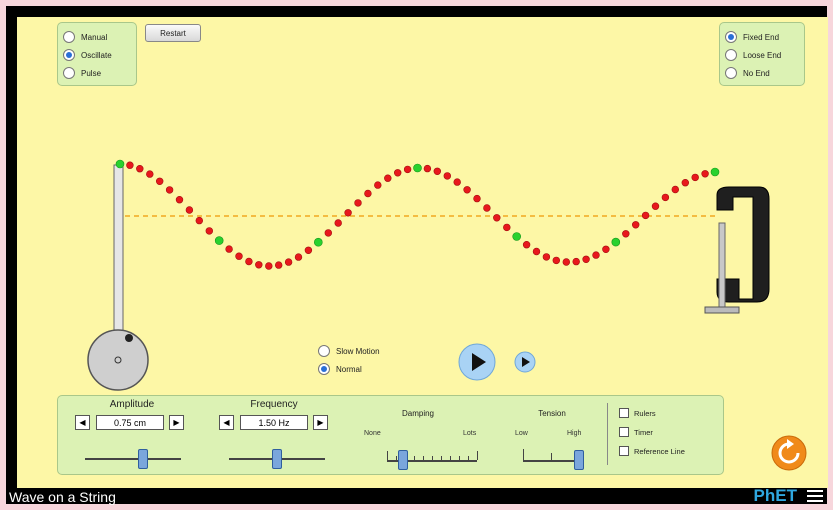 This screenshot has height=510, width=833. I want to click on phet-logo: PhET, so click(775, 496).